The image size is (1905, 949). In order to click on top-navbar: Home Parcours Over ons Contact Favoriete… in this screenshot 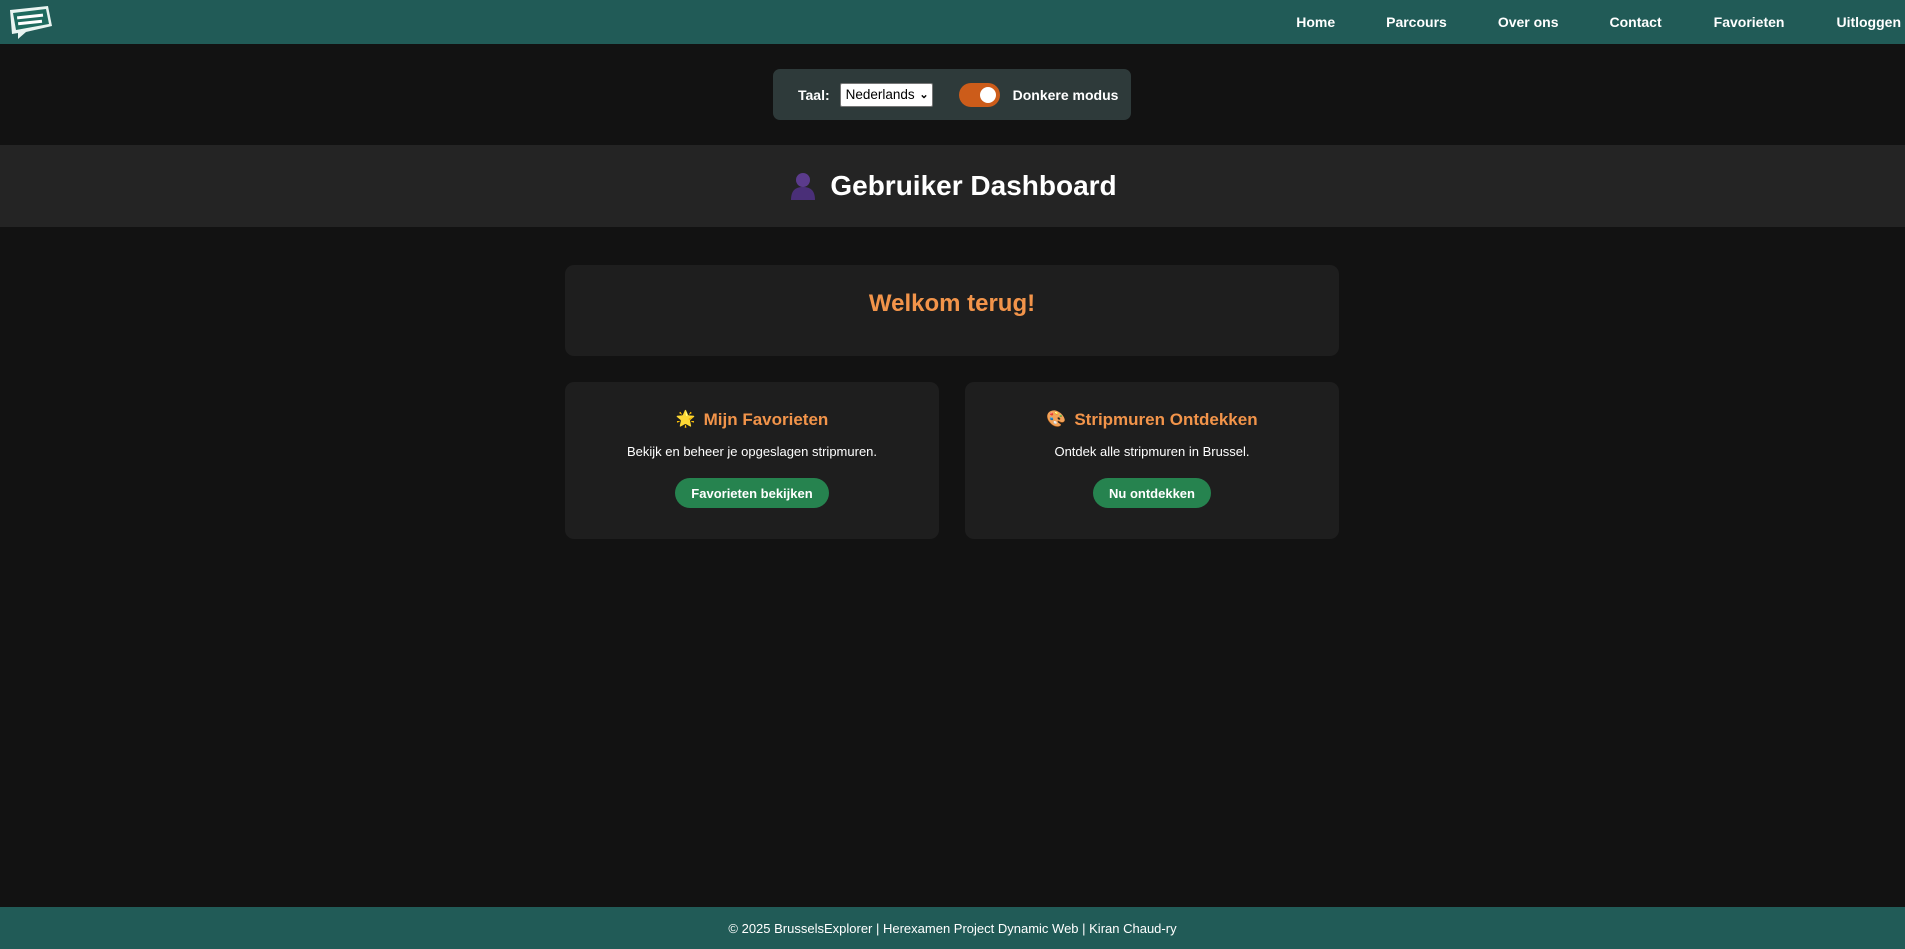, I will do `click(952, 22)`.